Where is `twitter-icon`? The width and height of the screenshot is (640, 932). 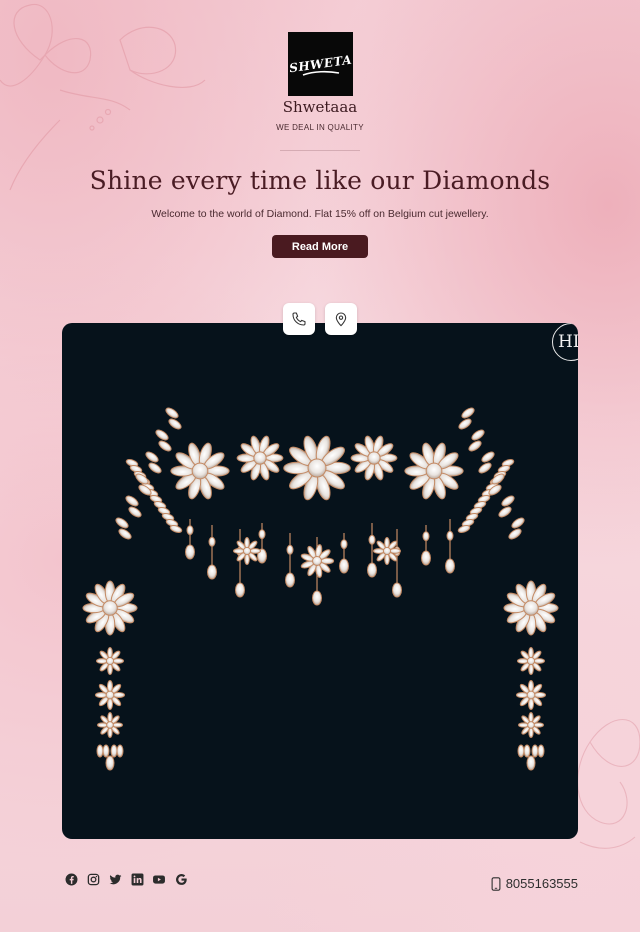 twitter-icon is located at coordinates (115, 879).